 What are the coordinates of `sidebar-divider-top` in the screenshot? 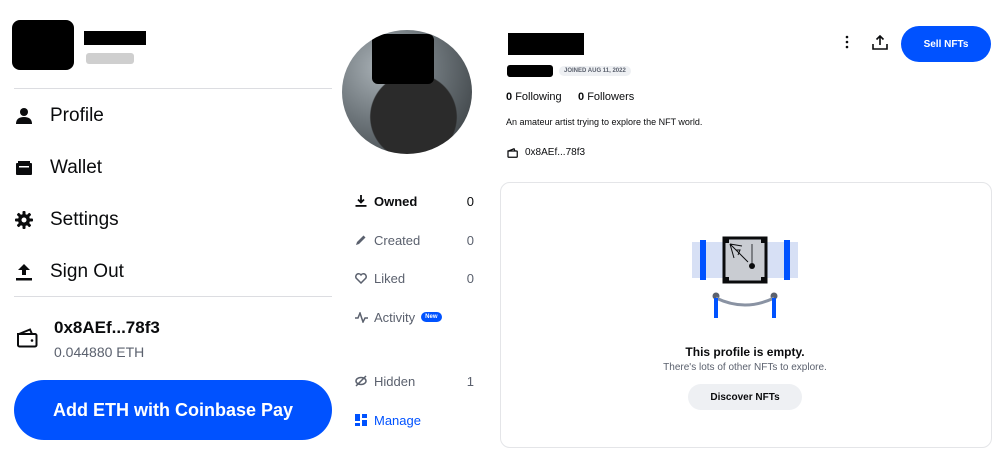 It's located at (173, 88).